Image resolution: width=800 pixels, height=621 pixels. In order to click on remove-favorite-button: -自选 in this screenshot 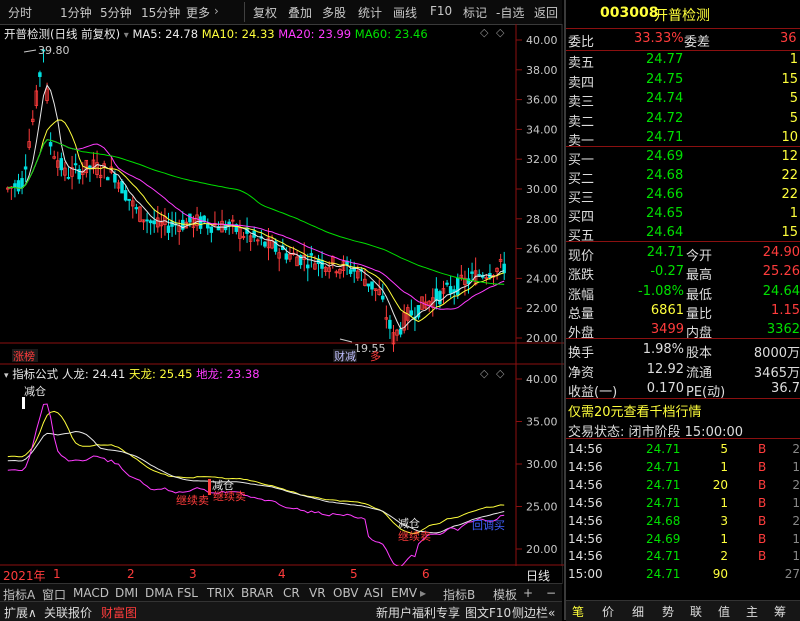, I will do `click(510, 12)`.